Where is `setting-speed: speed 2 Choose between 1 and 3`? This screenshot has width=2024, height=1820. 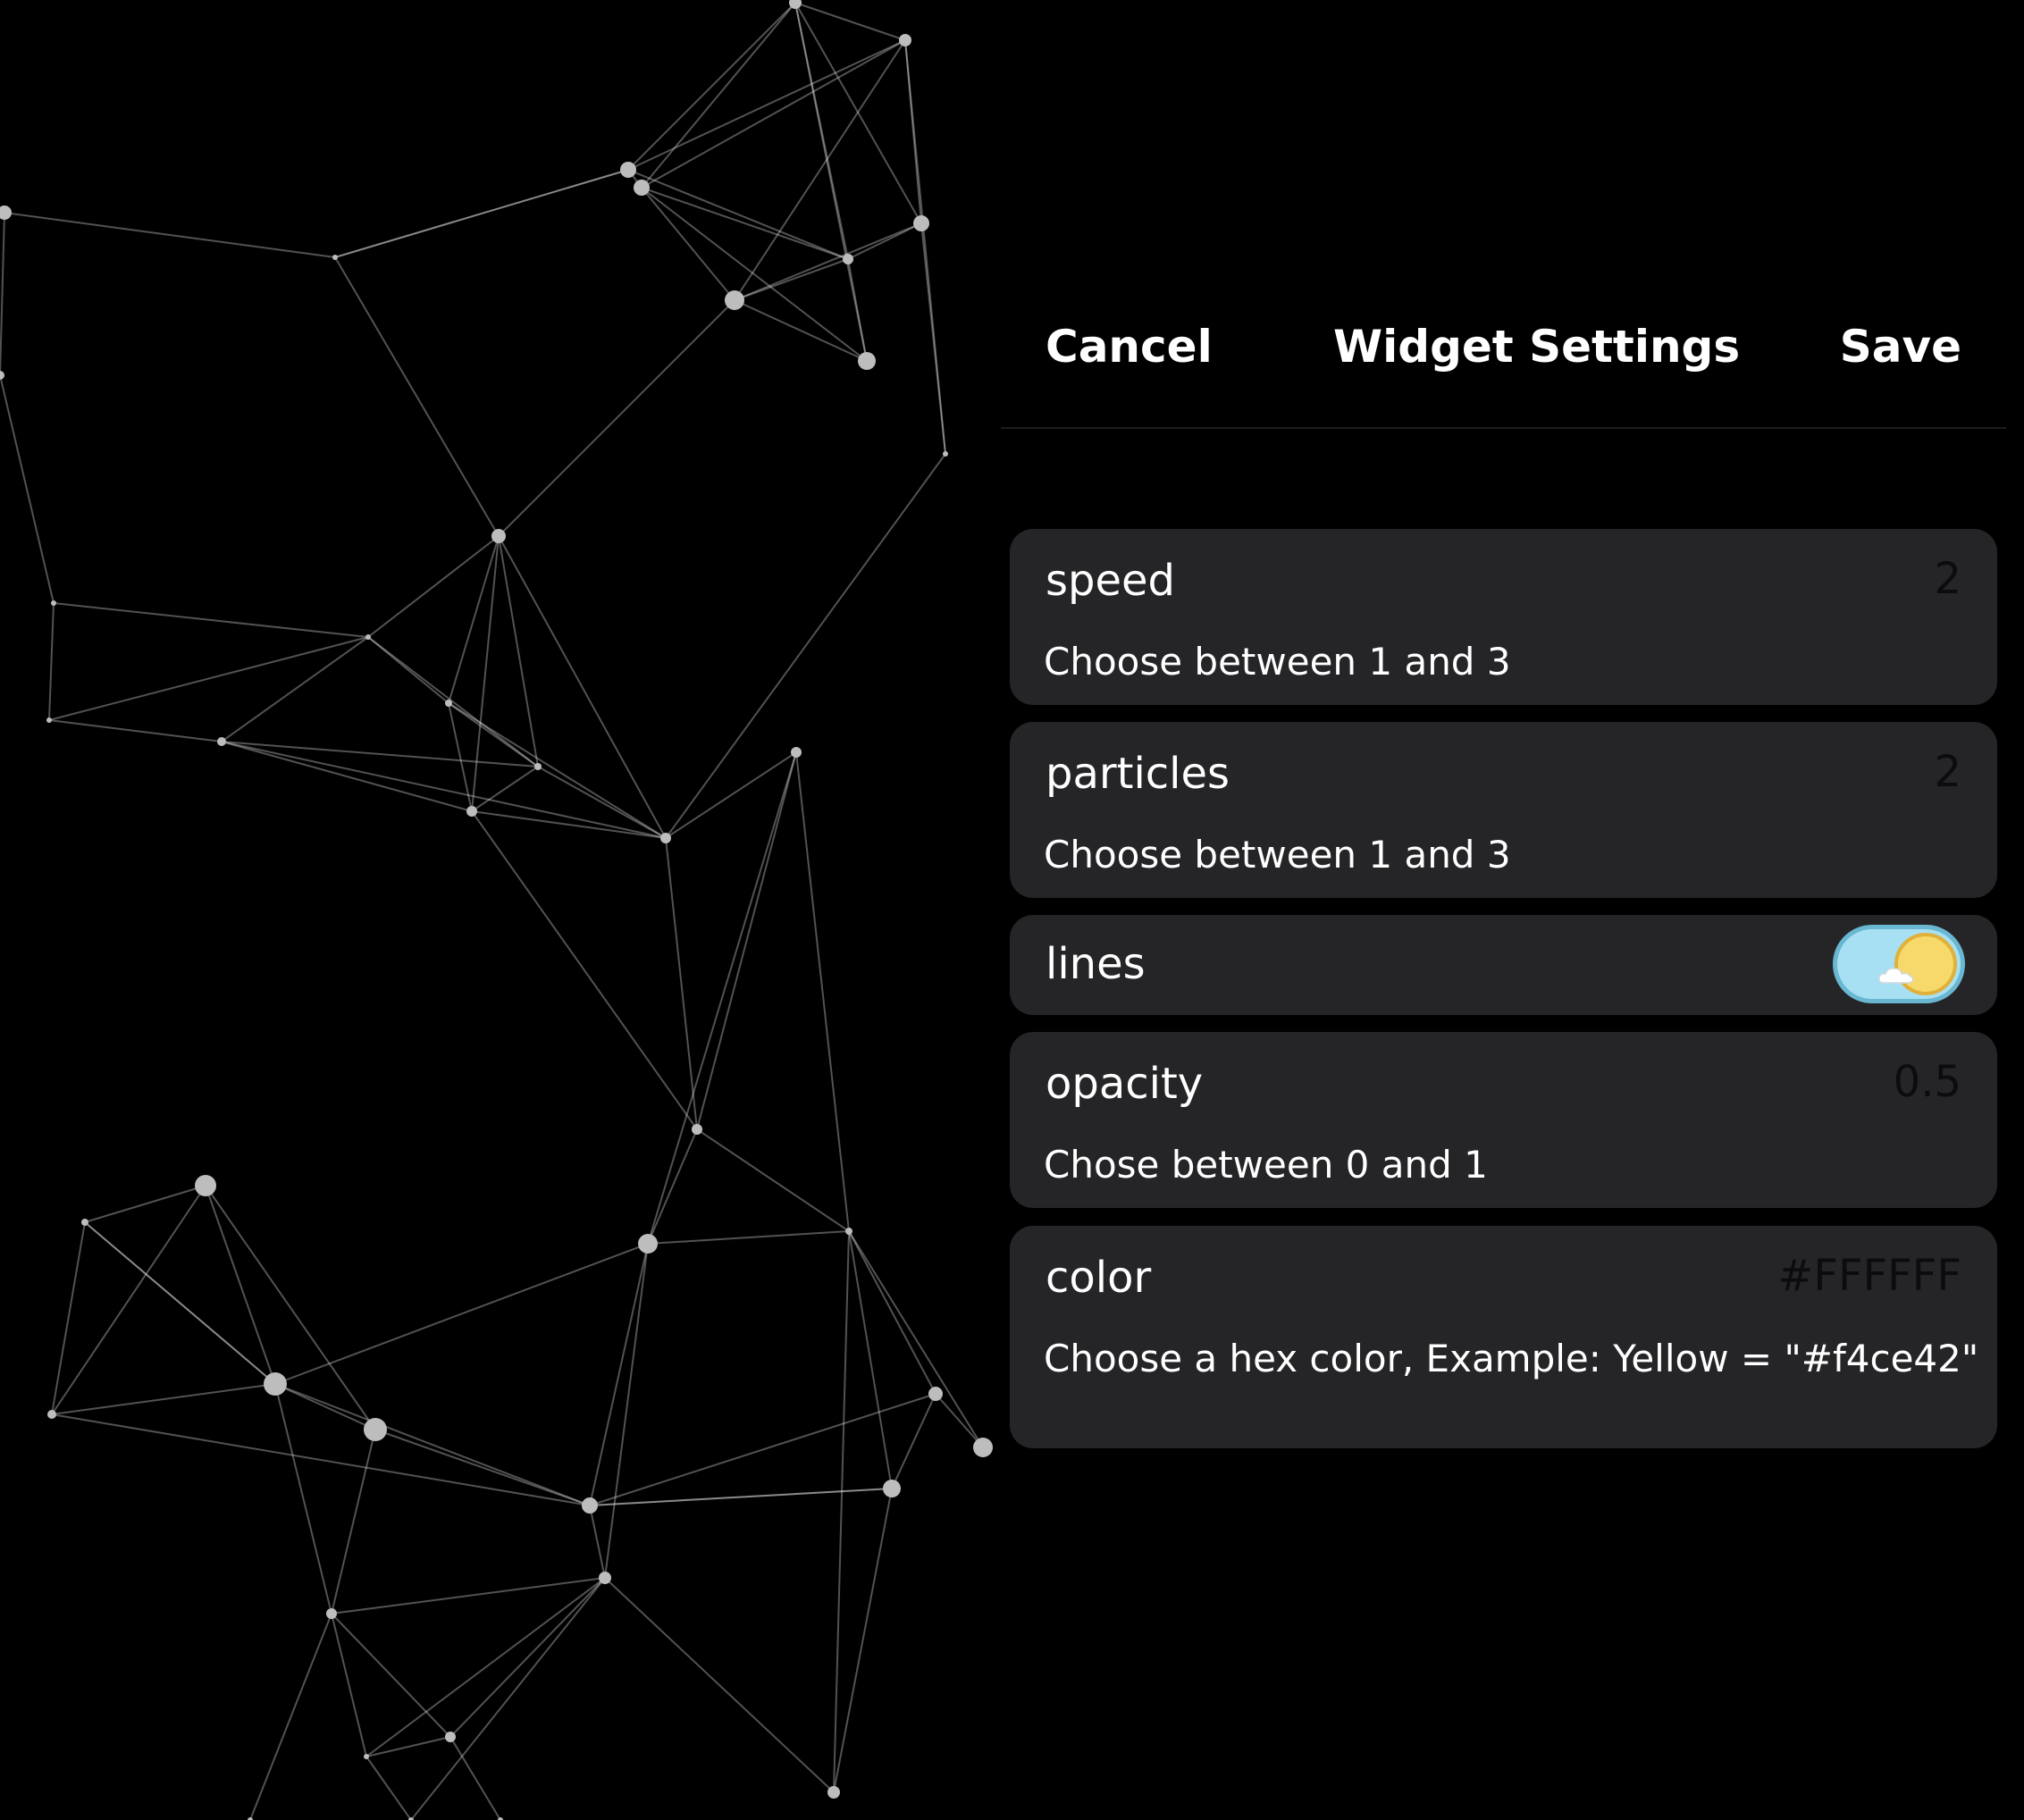 setting-speed: speed 2 Choose between 1 and 3 is located at coordinates (1504, 617).